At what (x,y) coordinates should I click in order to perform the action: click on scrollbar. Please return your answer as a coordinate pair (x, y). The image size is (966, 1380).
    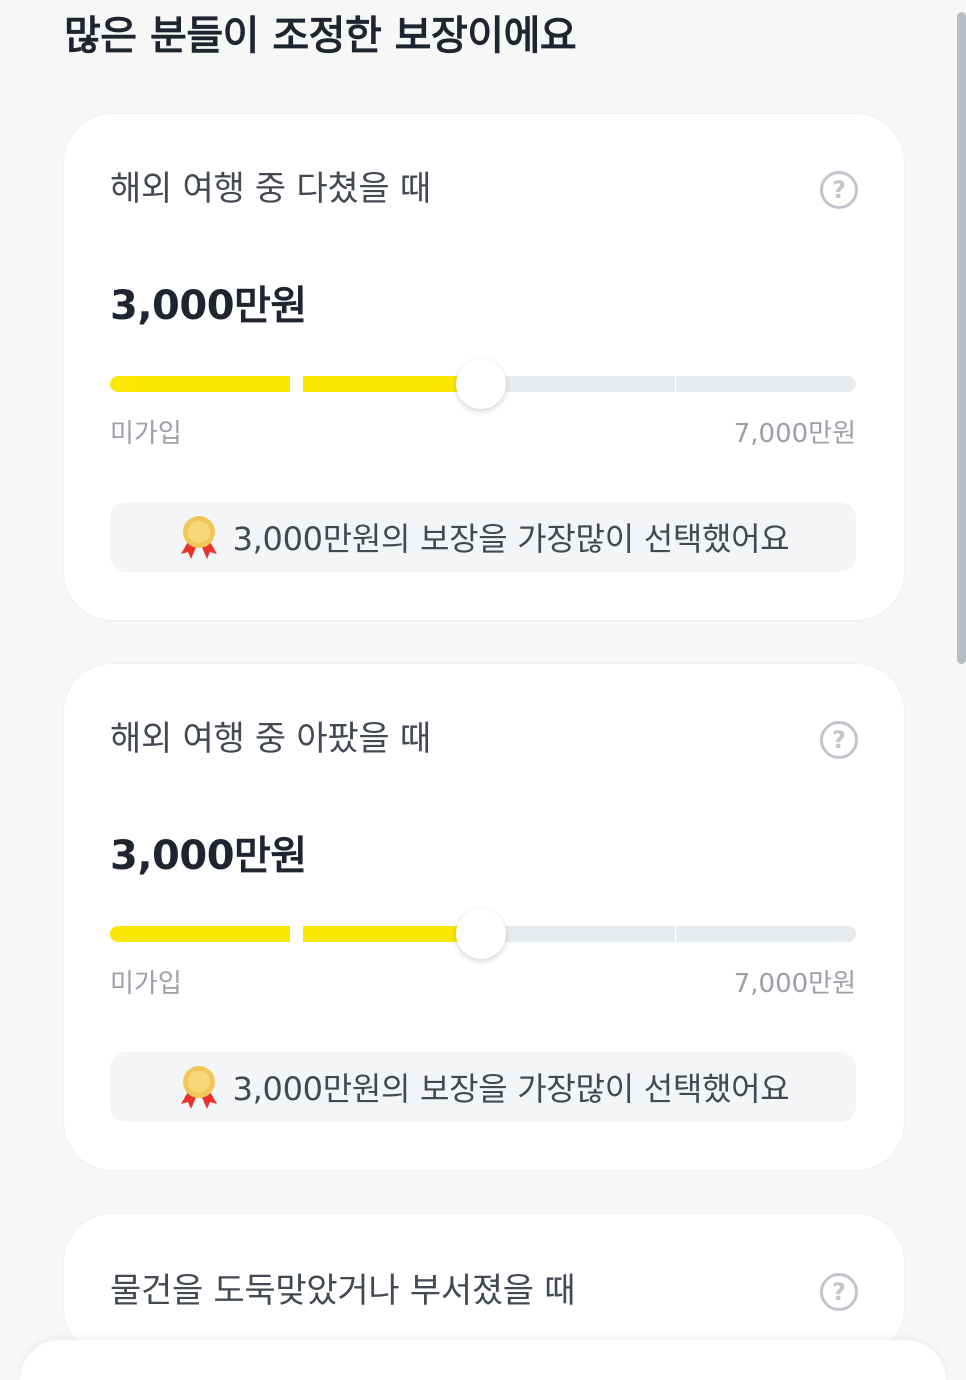
    Looking at the image, I should click on (961, 338).